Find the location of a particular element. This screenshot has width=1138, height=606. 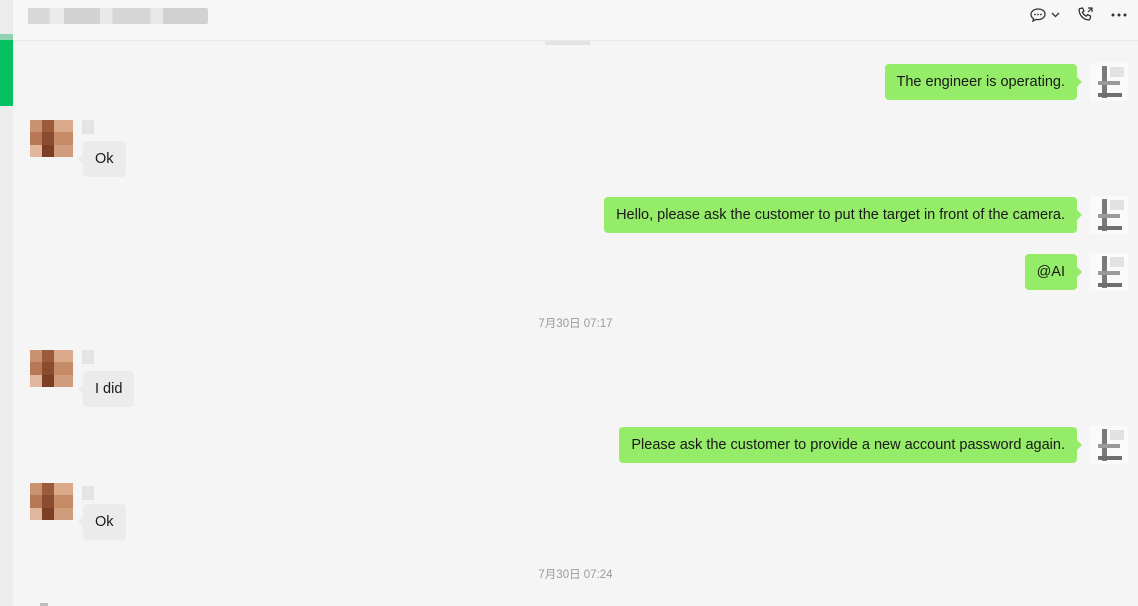

voice-call-icon is located at coordinates (1085, 15).